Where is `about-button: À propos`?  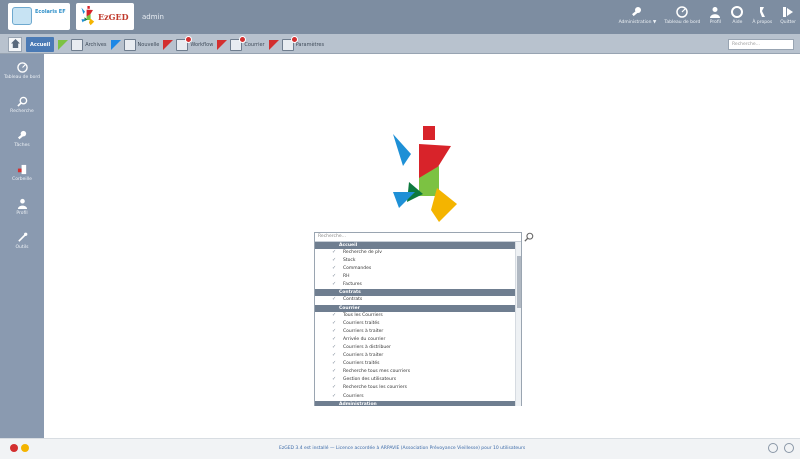 about-button: À propos is located at coordinates (762, 14).